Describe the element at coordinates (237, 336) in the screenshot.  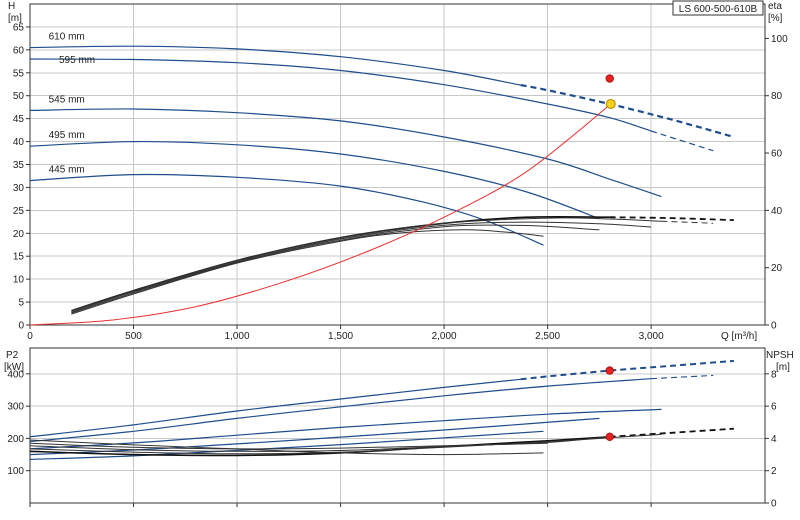
I see `x-tick-label-1000: 1,000` at that location.